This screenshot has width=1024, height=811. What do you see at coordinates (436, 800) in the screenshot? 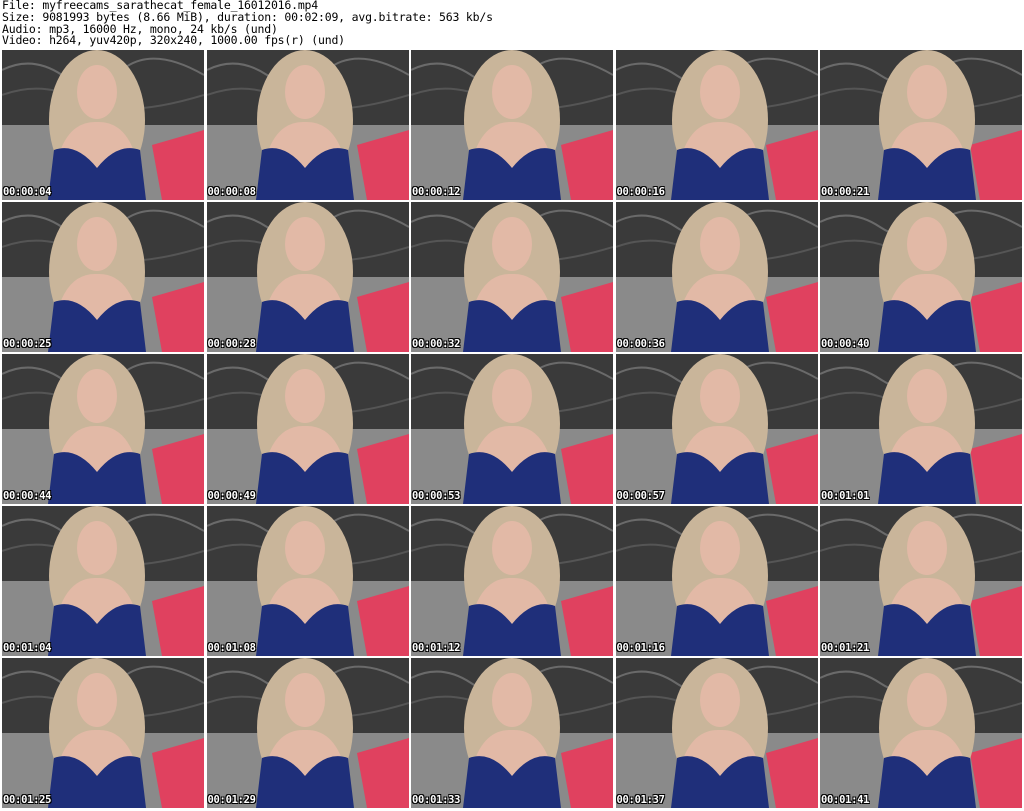
I see `frame-timestamp: 00:01:33` at bounding box center [436, 800].